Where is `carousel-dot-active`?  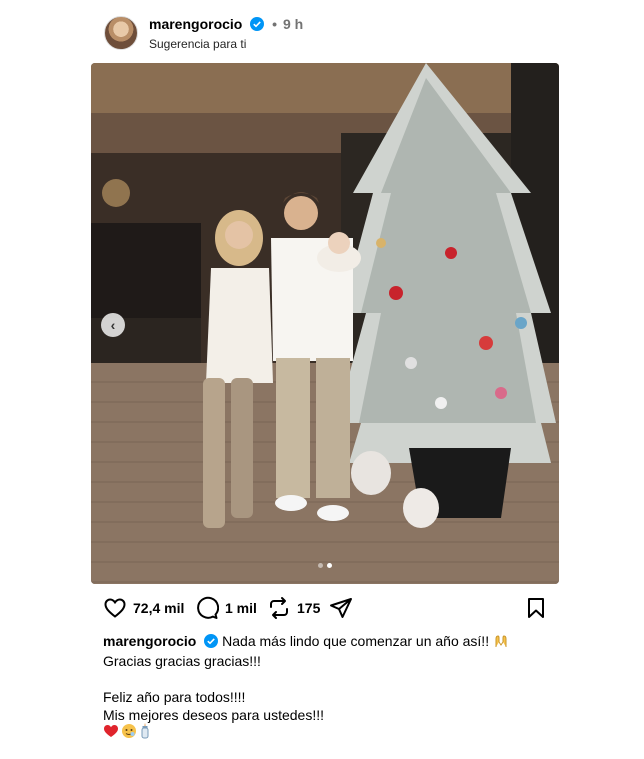
carousel-dot-active is located at coordinates (329, 565).